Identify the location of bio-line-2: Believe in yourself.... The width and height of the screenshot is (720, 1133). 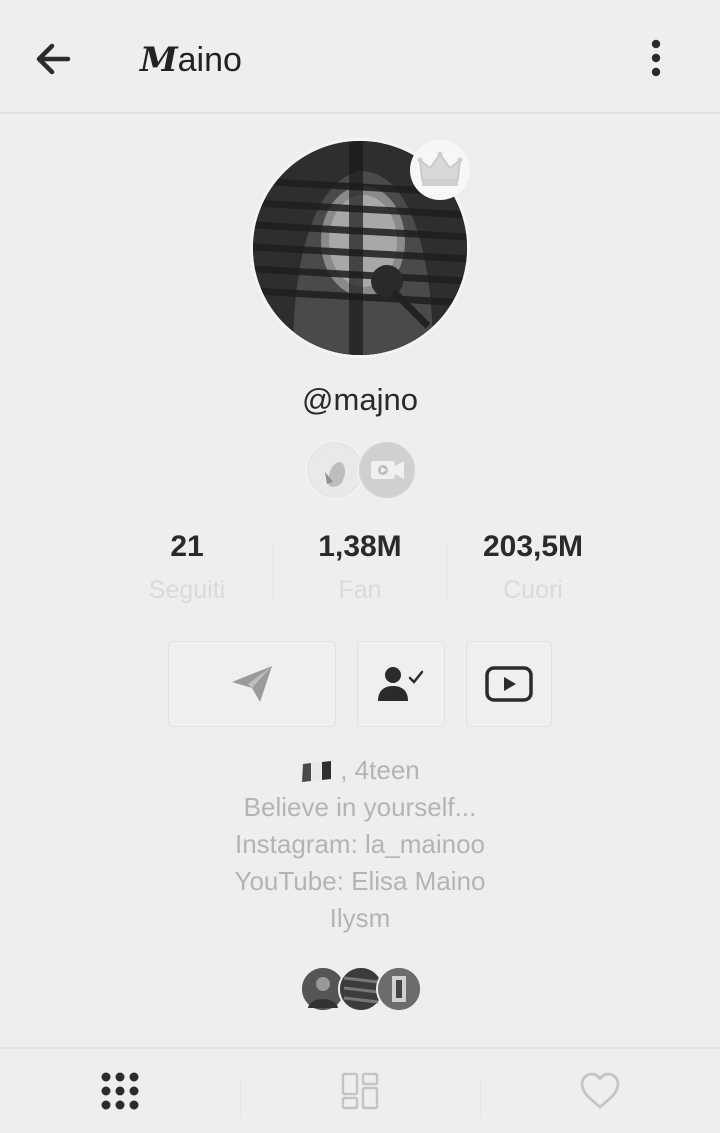
(360, 807).